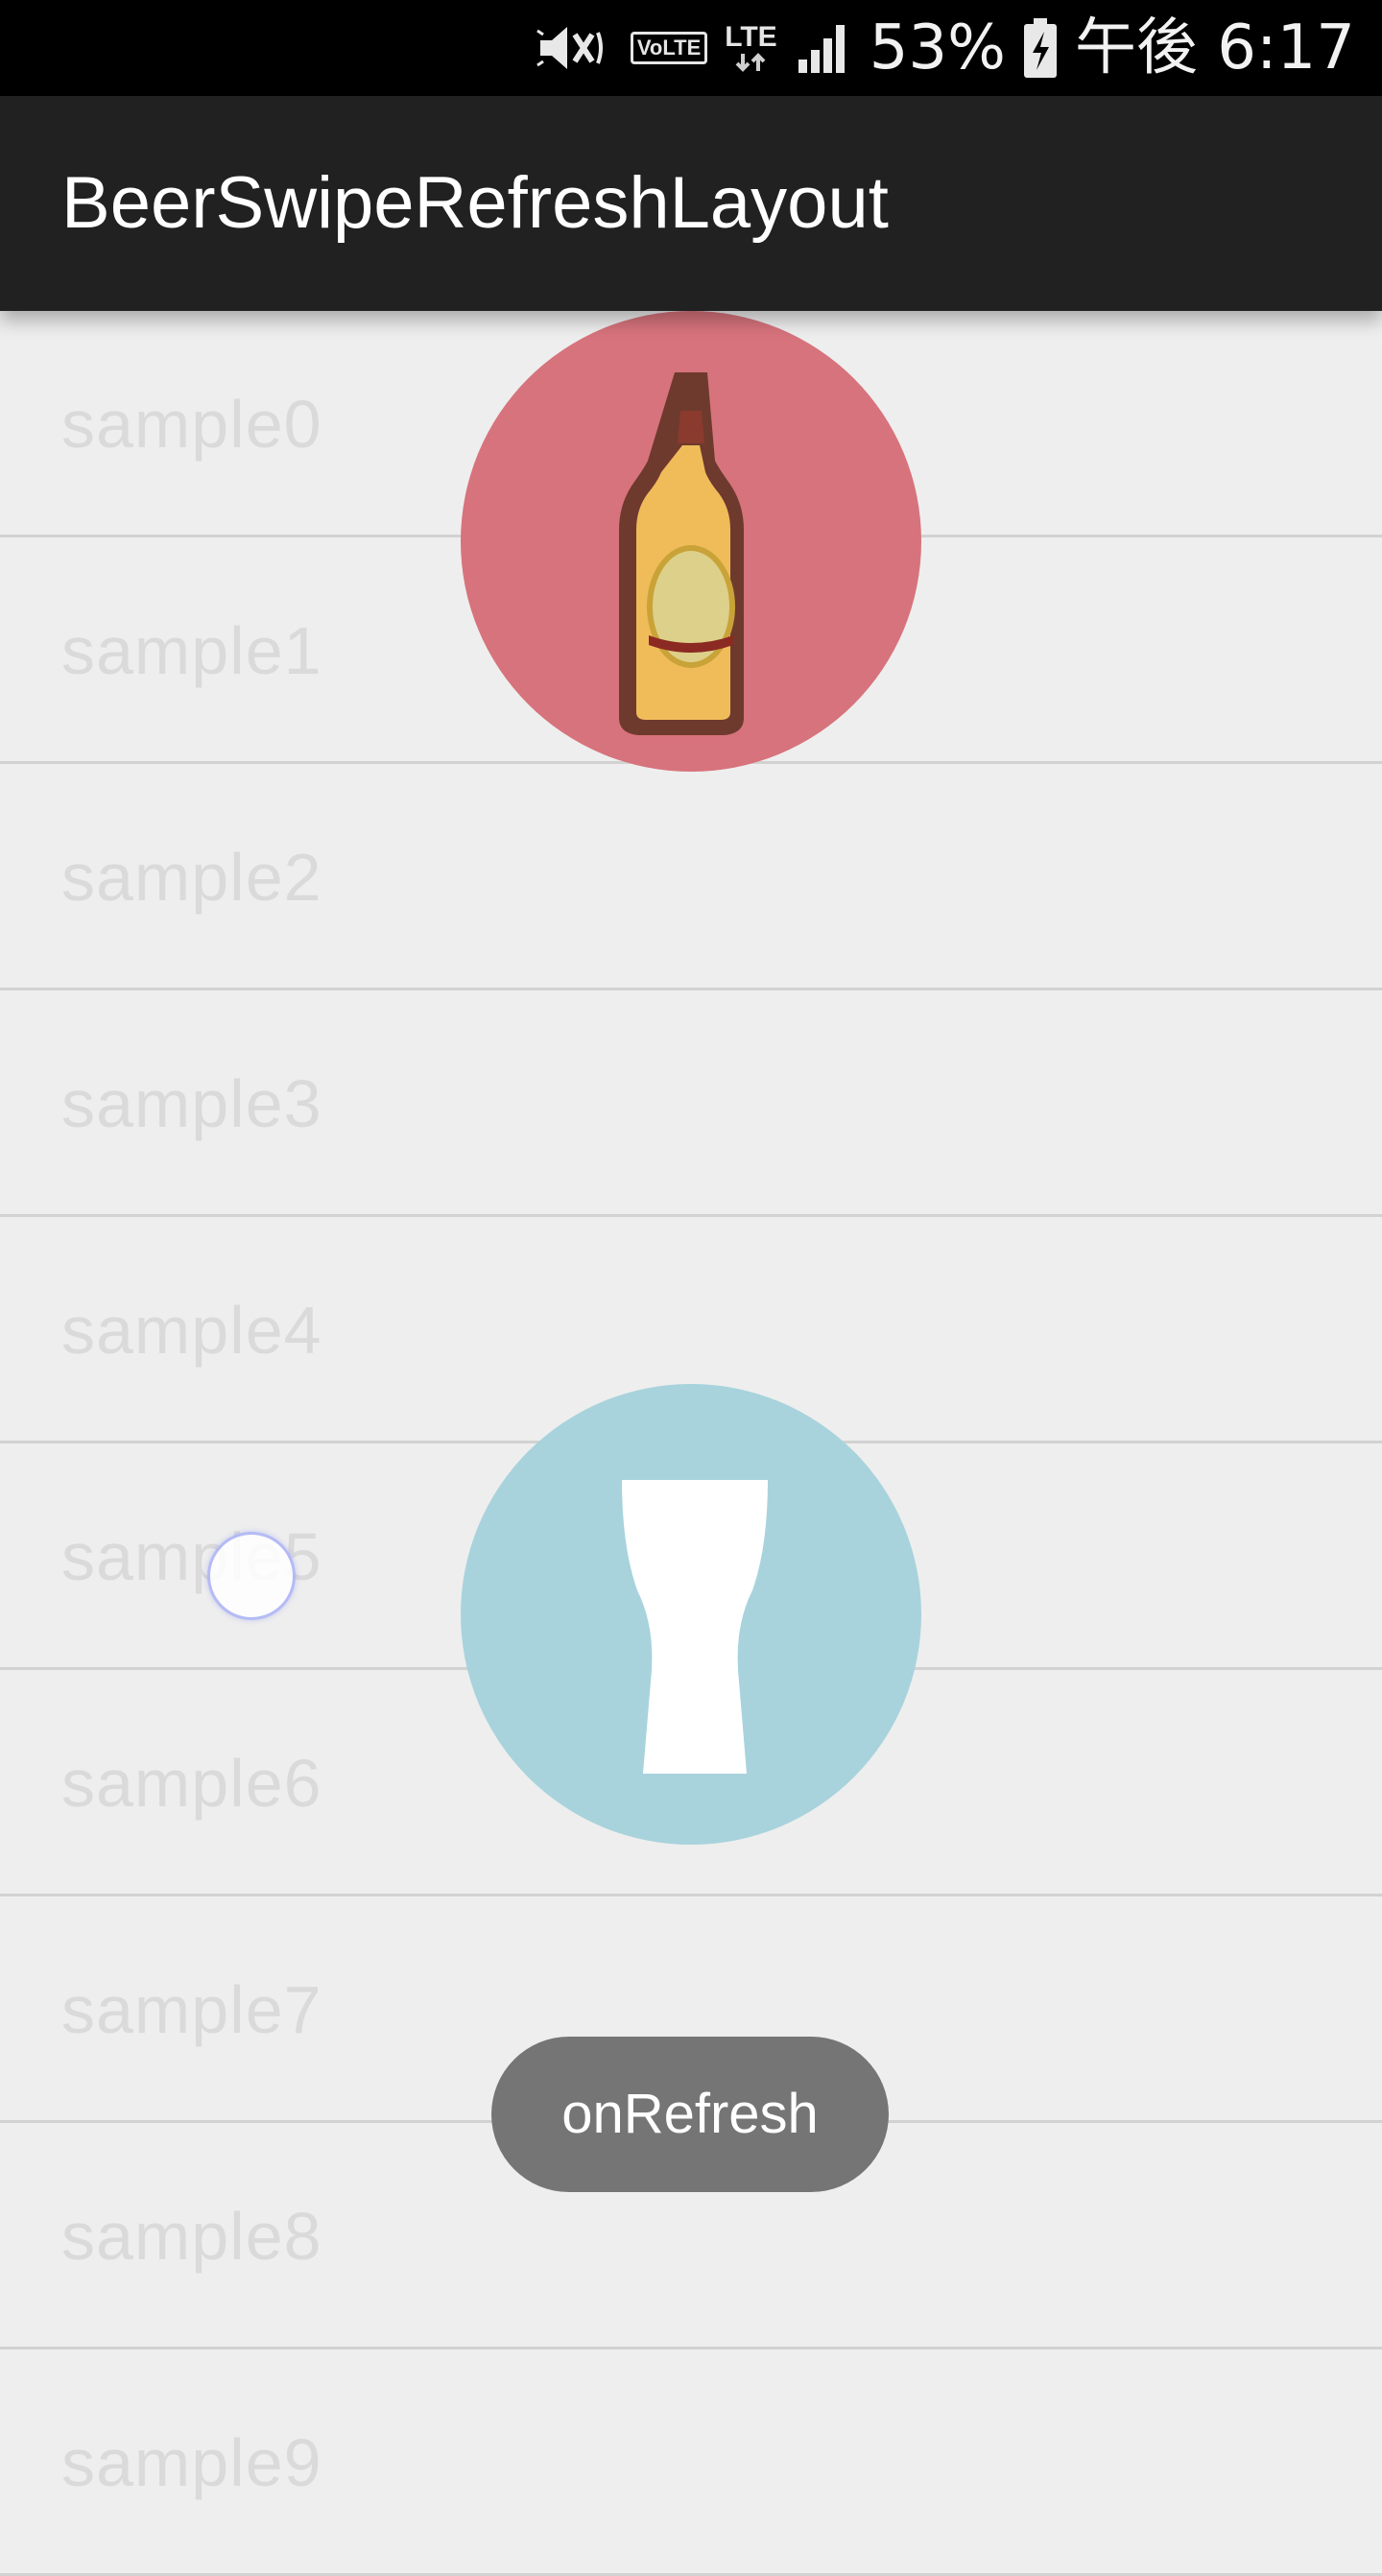  Describe the element at coordinates (191, 1783) in the screenshot. I see `list-item-label: sample6` at that location.